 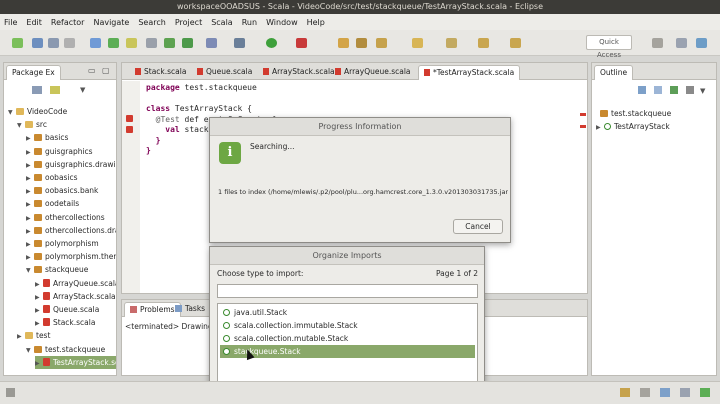 What do you see at coordinates (55, 90) in the screenshot?
I see `link-editor-icon` at bounding box center [55, 90].